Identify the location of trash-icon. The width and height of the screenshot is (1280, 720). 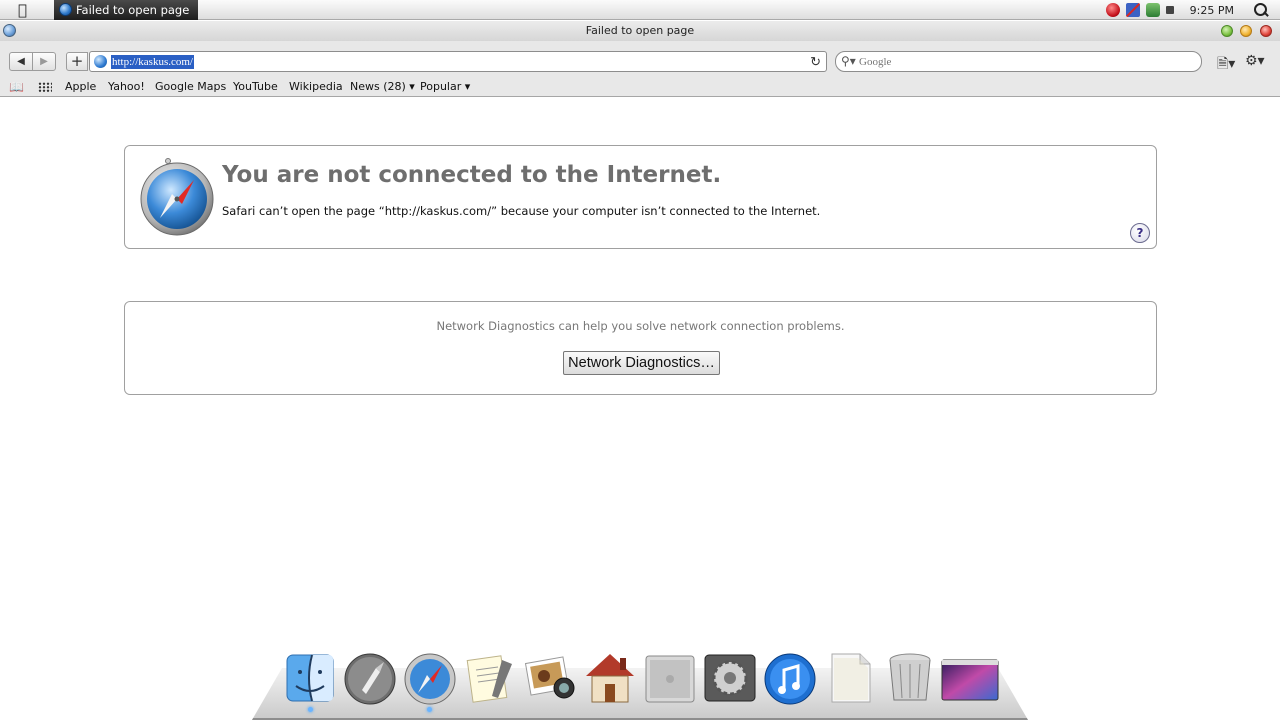
(910, 678).